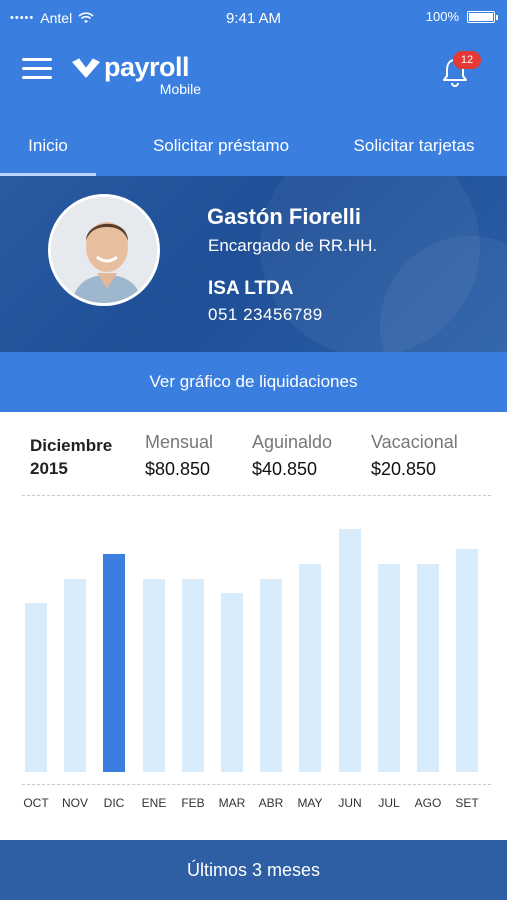 This screenshot has height=900, width=507. What do you see at coordinates (71, 457) in the screenshot?
I see `period-label: Diciembre 2015` at bounding box center [71, 457].